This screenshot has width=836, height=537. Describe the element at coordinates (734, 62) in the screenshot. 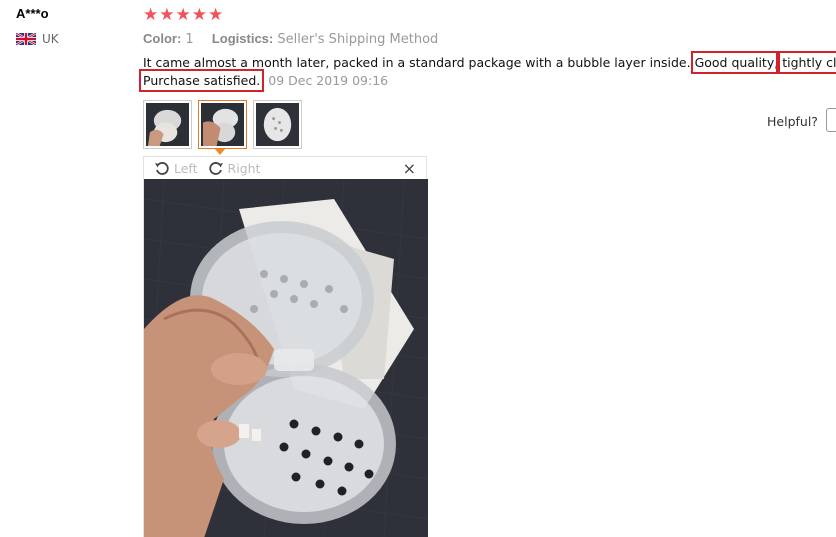

I see `highlight-good-quality: Good quality` at that location.